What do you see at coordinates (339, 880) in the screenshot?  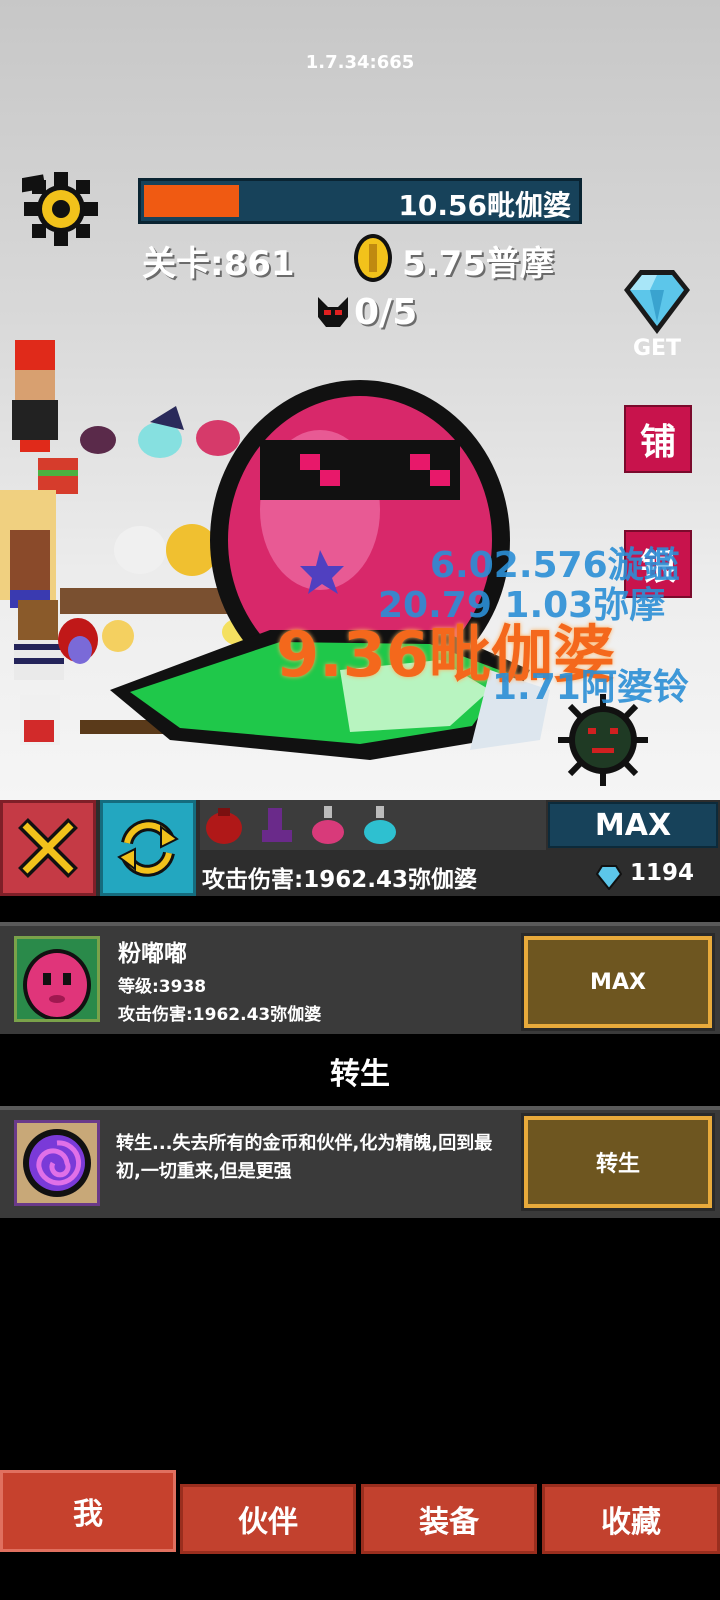 I see `attack-damage-text: 攻击伤害:1962.43弥伽婆` at bounding box center [339, 880].